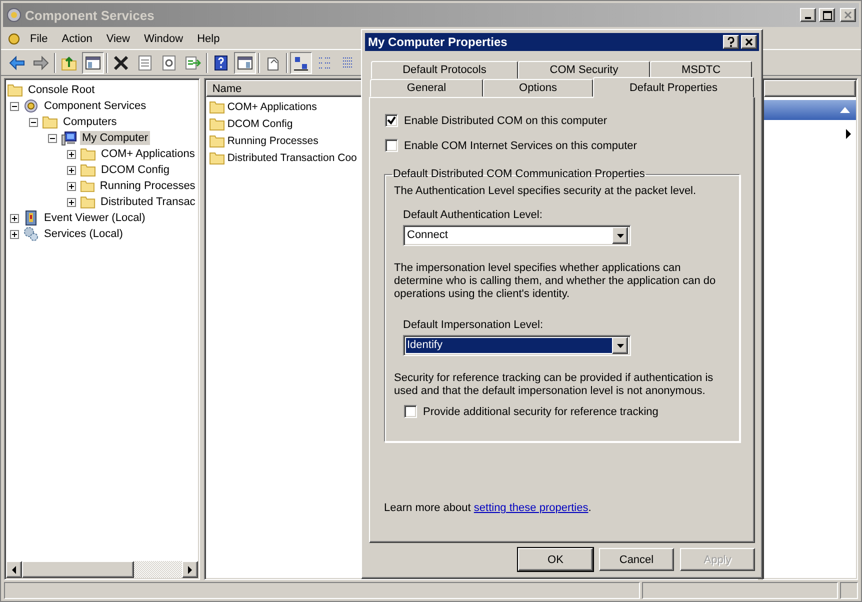 Image resolution: width=862 pixels, height=602 pixels. I want to click on tree-item: My Computer, so click(115, 138).